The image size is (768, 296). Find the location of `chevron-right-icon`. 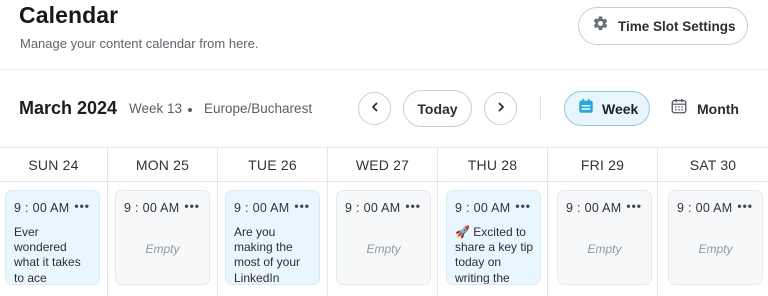

chevron-right-icon is located at coordinates (501, 109).